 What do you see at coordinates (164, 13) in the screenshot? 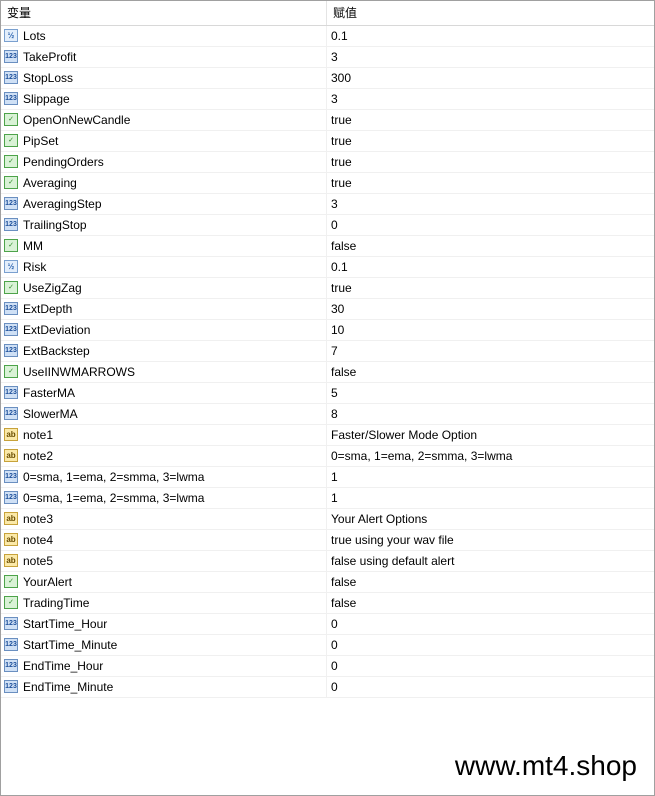
I see `column-header-variable: 变量` at bounding box center [164, 13].